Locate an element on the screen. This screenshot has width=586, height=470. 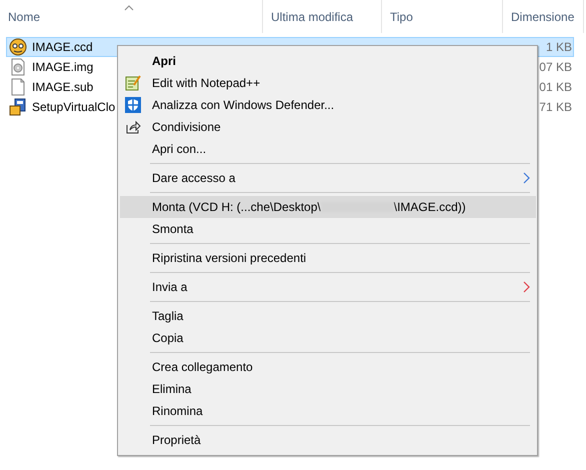
file-size: 1 KB is located at coordinates (559, 47).